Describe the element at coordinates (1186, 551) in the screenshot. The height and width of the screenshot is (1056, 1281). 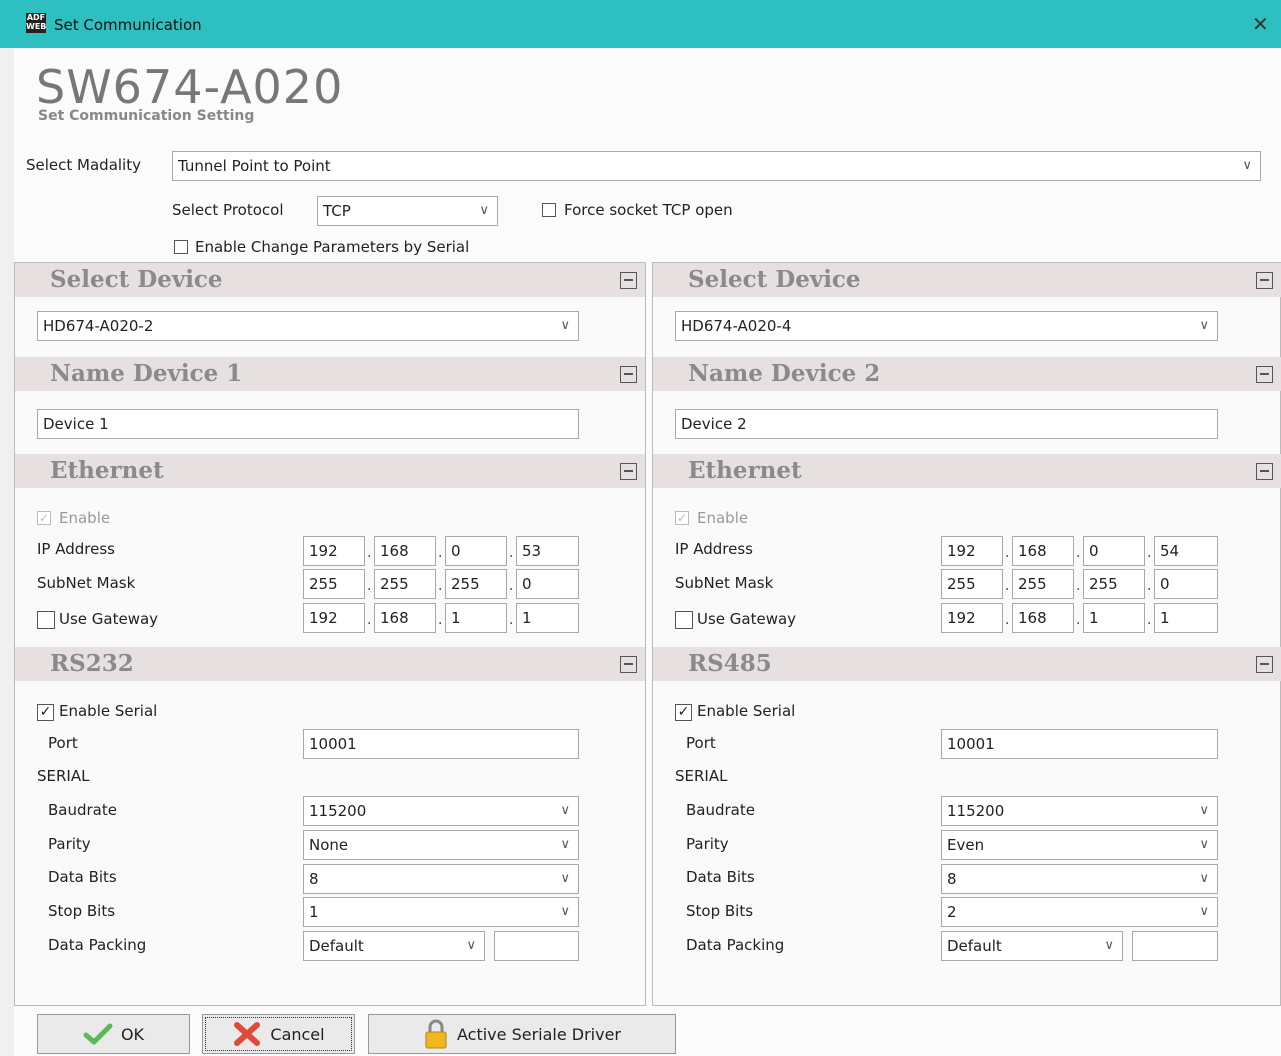
I see `right-ip-octet-4: 54` at that location.